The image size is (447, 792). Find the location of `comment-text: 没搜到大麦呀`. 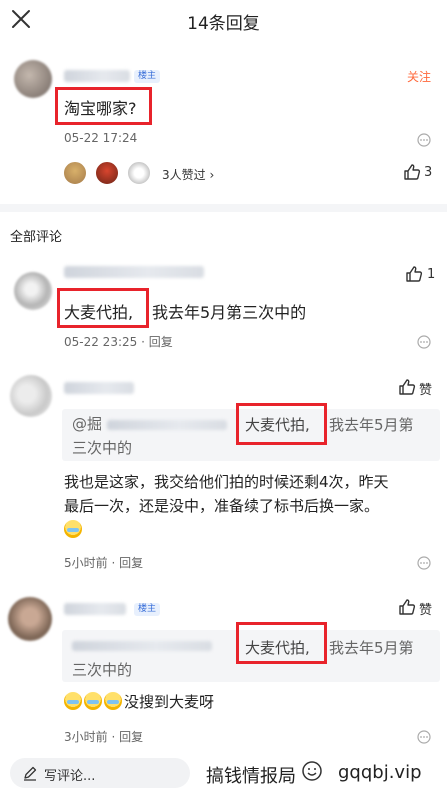

comment-text: 没搜到大麦呀 is located at coordinates (139, 702).